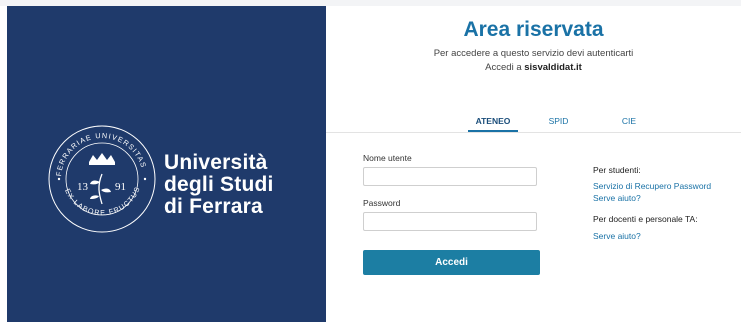  Describe the element at coordinates (216, 162) in the screenshot. I see `university-name-line1: Università` at that location.